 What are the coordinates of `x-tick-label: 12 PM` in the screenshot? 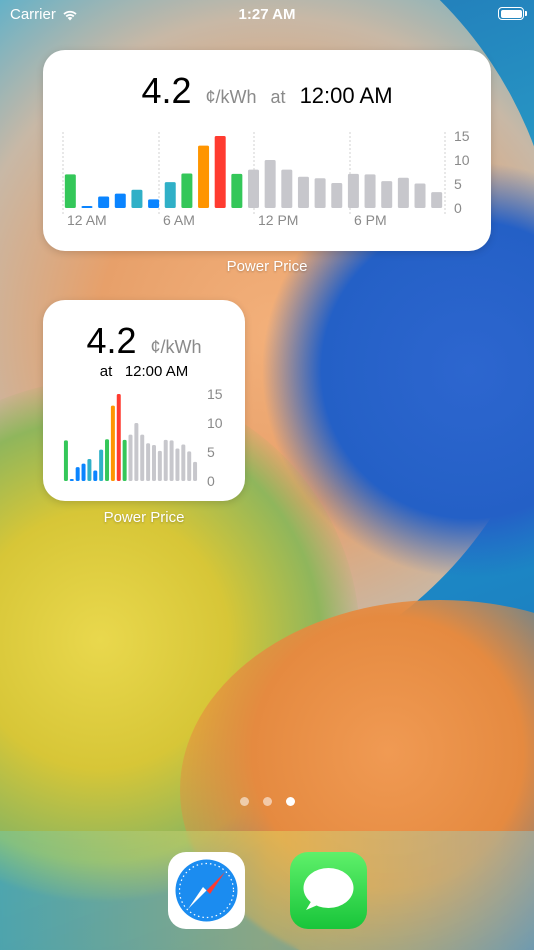 It's located at (278, 220).